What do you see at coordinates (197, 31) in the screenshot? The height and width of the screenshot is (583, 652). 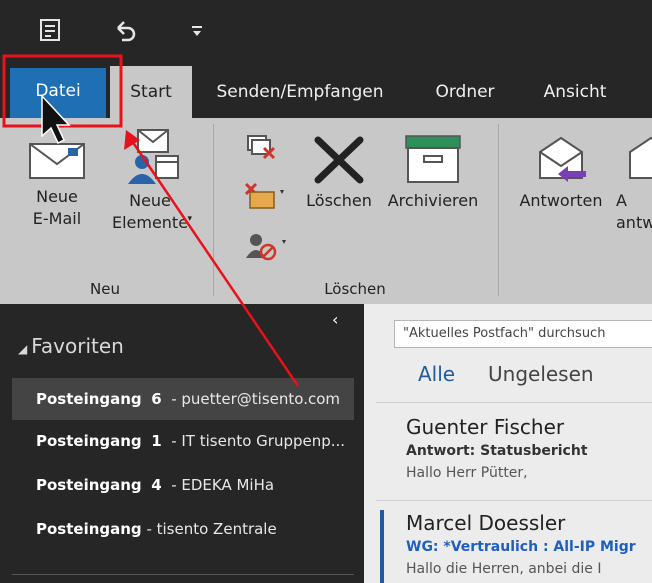 I see `customize-qat-icon` at bounding box center [197, 31].